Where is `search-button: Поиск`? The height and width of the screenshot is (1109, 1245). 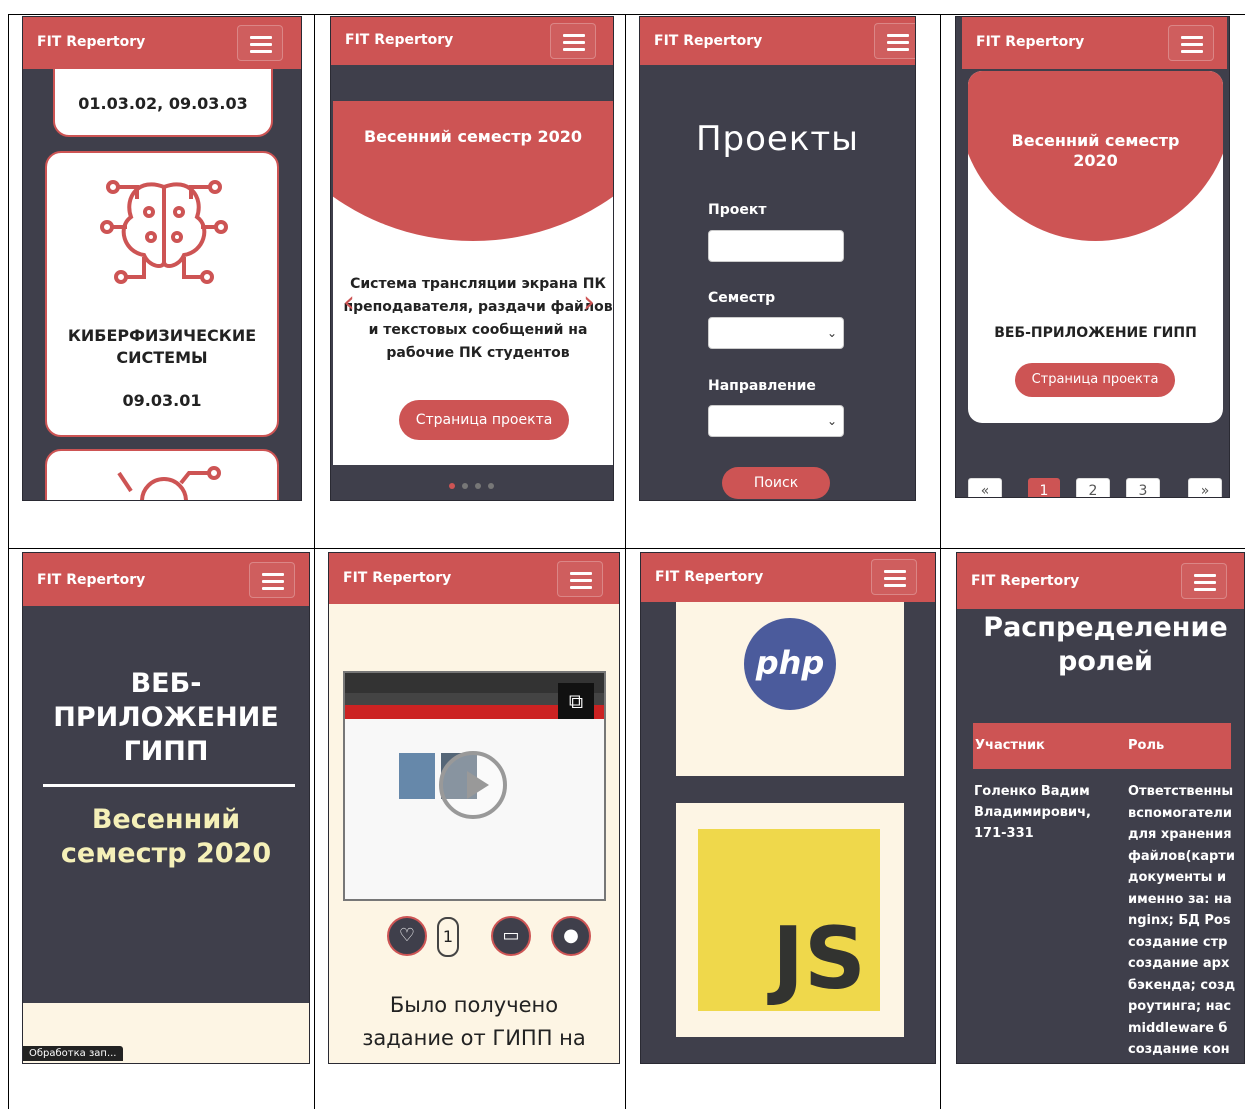
search-button: Поиск is located at coordinates (776, 483).